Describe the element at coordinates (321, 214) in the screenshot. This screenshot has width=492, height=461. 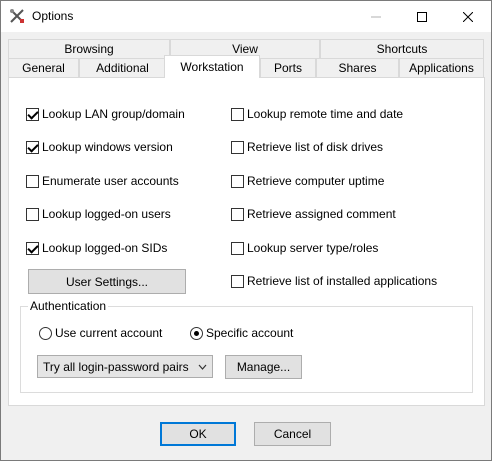
I see `checkbox-label: Retrieve assigned comment` at that location.